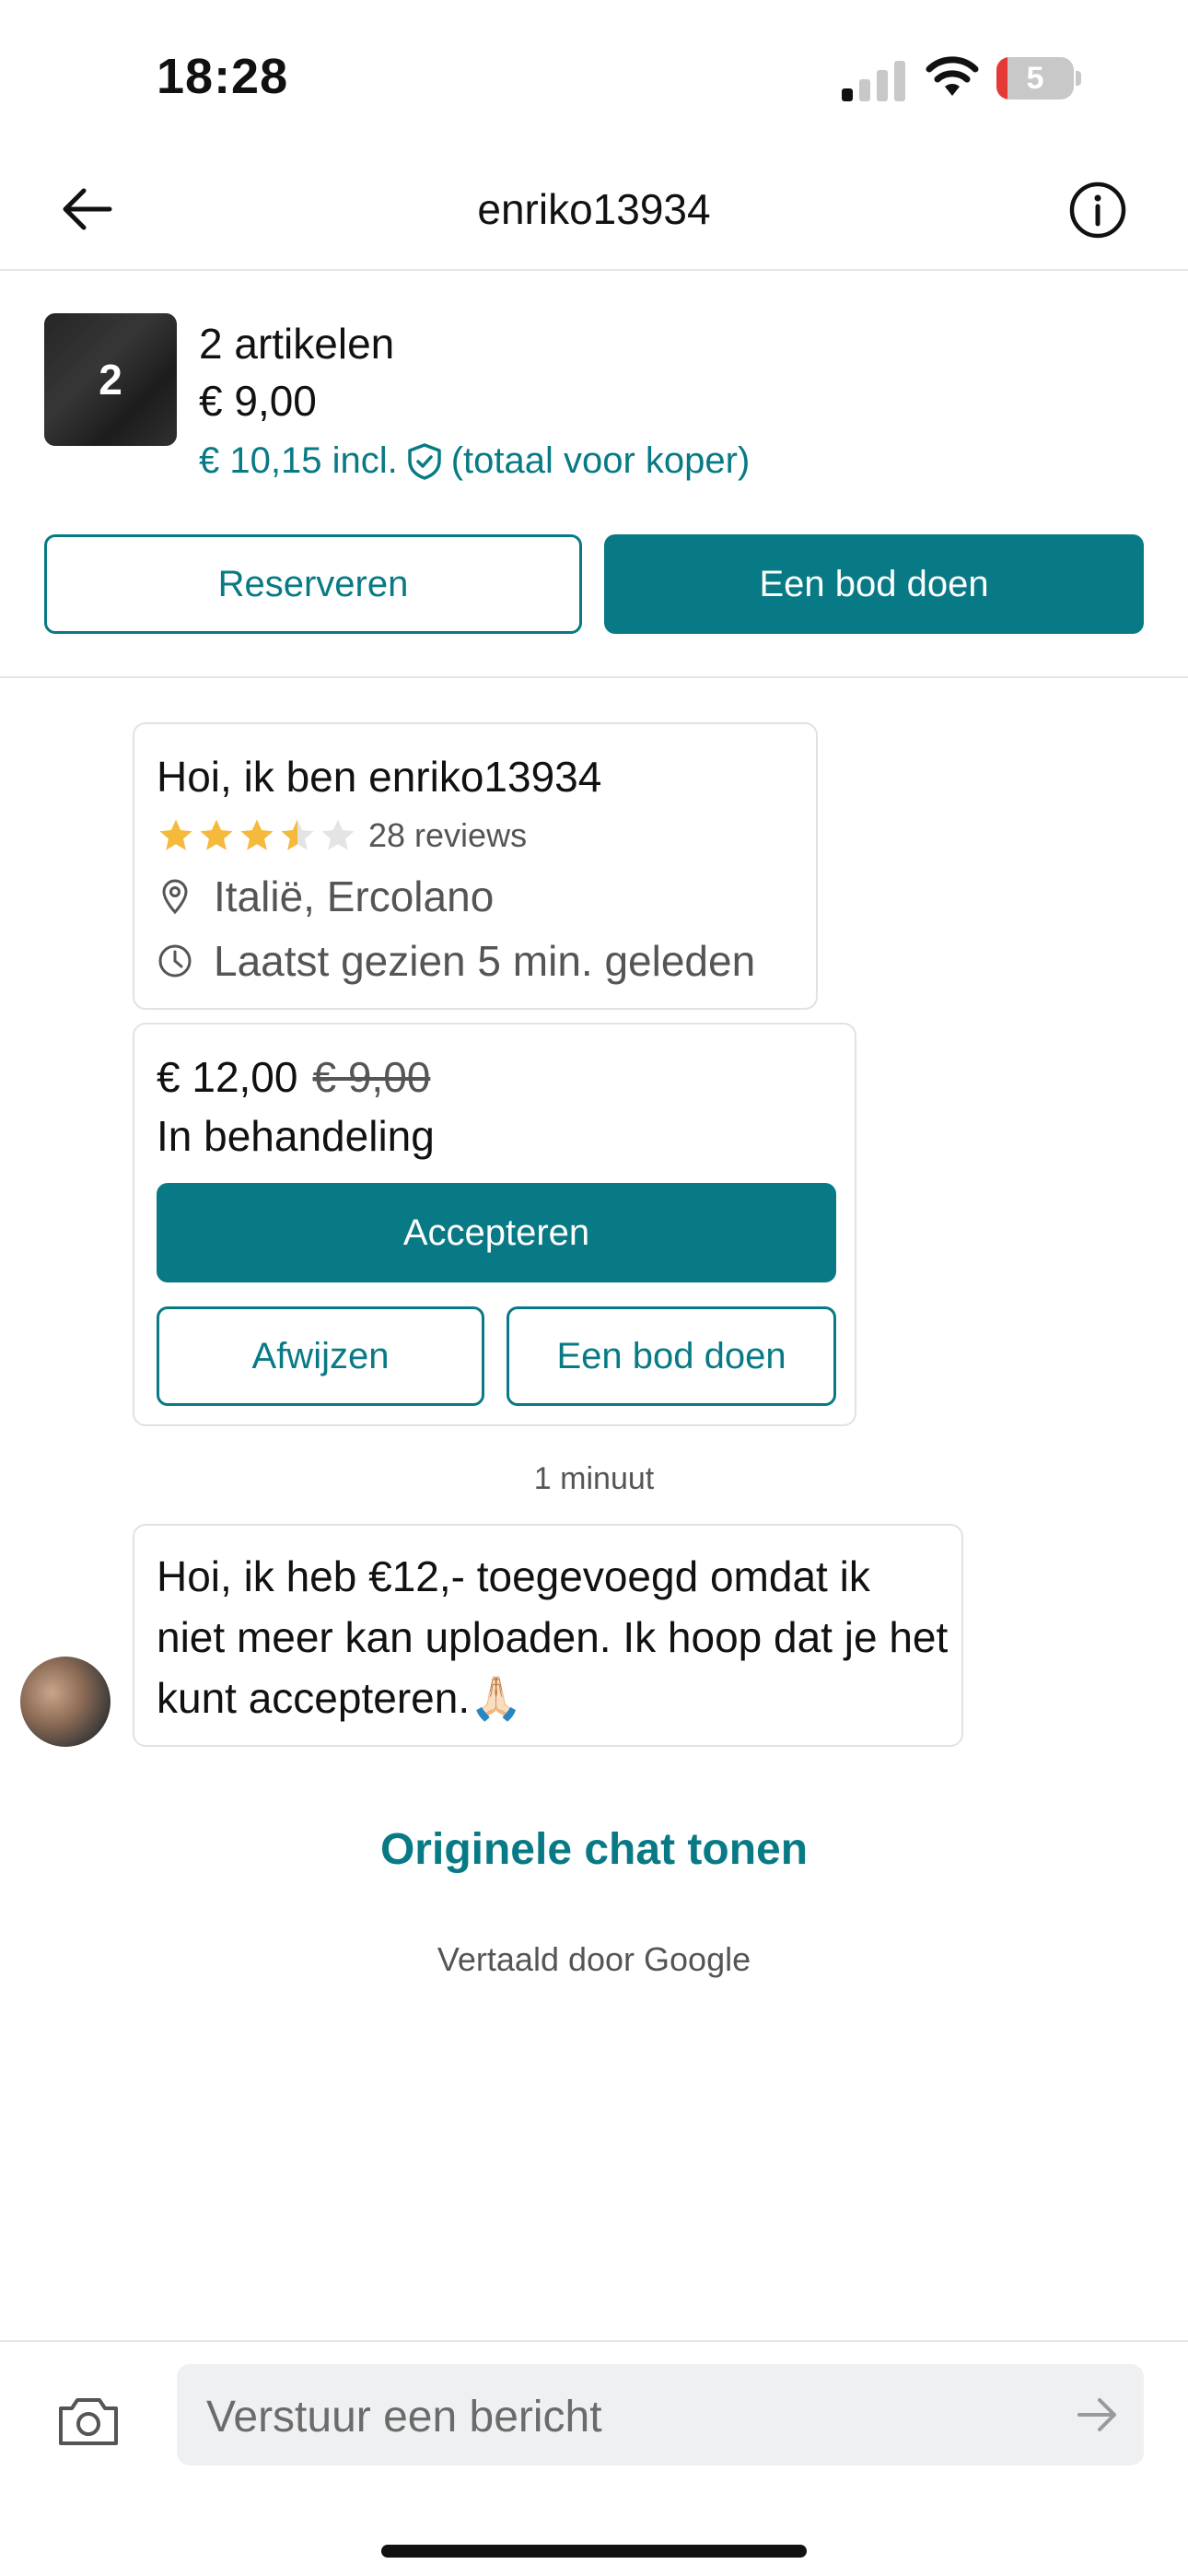 The width and height of the screenshot is (1188, 2576). What do you see at coordinates (952, 76) in the screenshot?
I see `wifi-icon` at bounding box center [952, 76].